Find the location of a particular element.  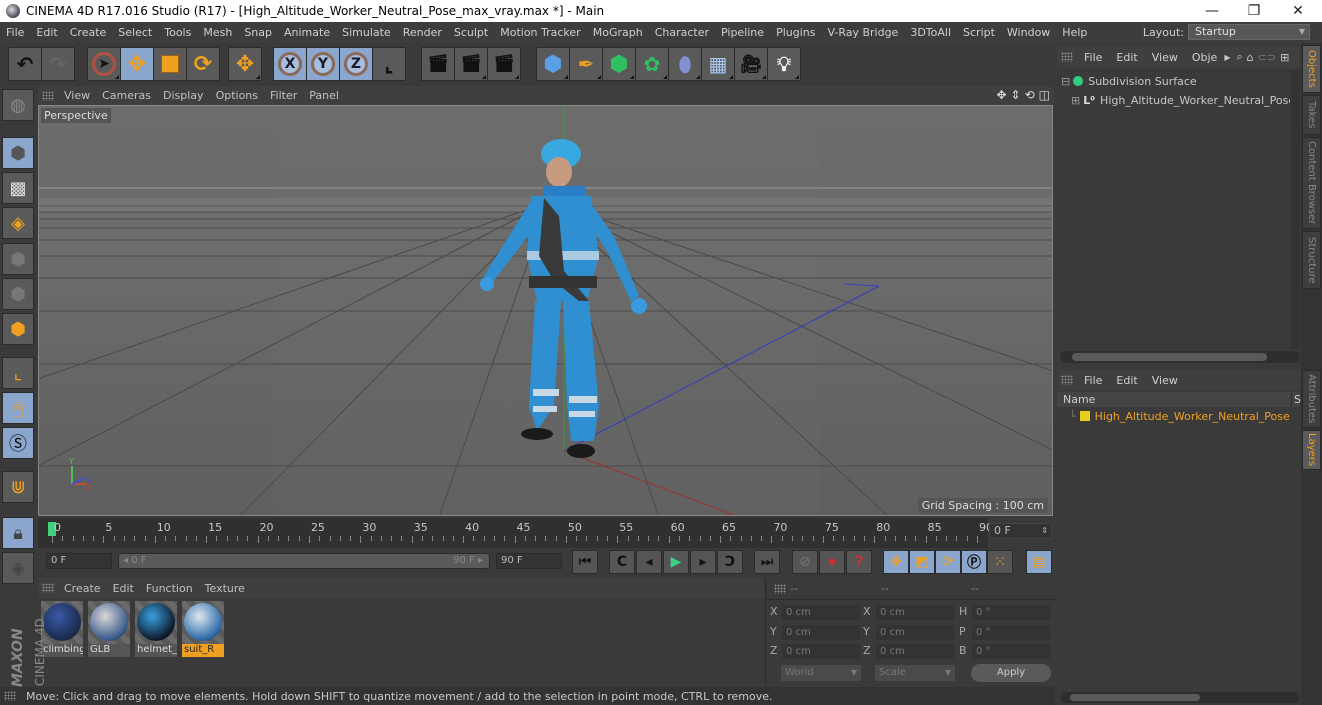

frame-range-slider: ◂ 0 F 90 F ▸ is located at coordinates (304, 561).